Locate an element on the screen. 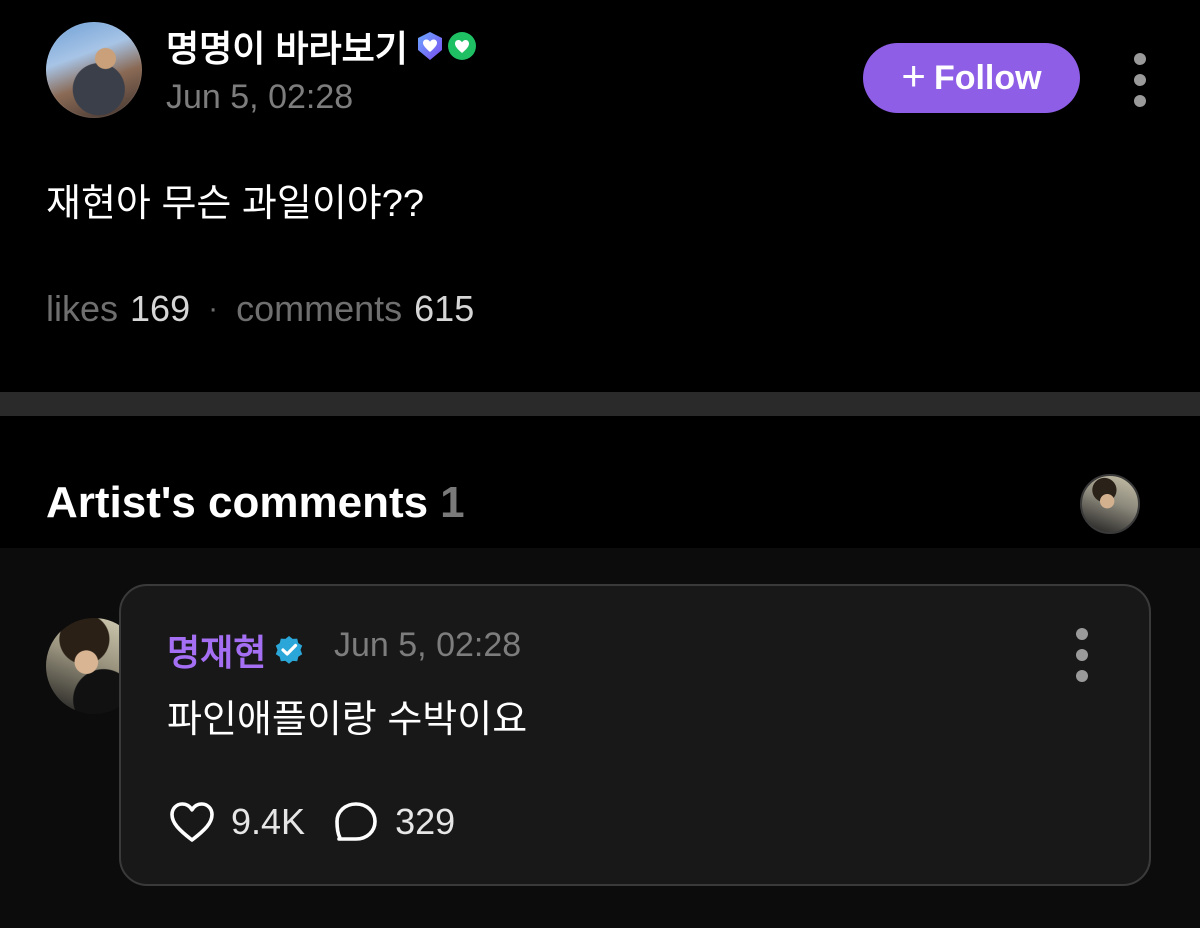 This screenshot has height=928, width=1200. heart-outline-icon is located at coordinates (192, 822).